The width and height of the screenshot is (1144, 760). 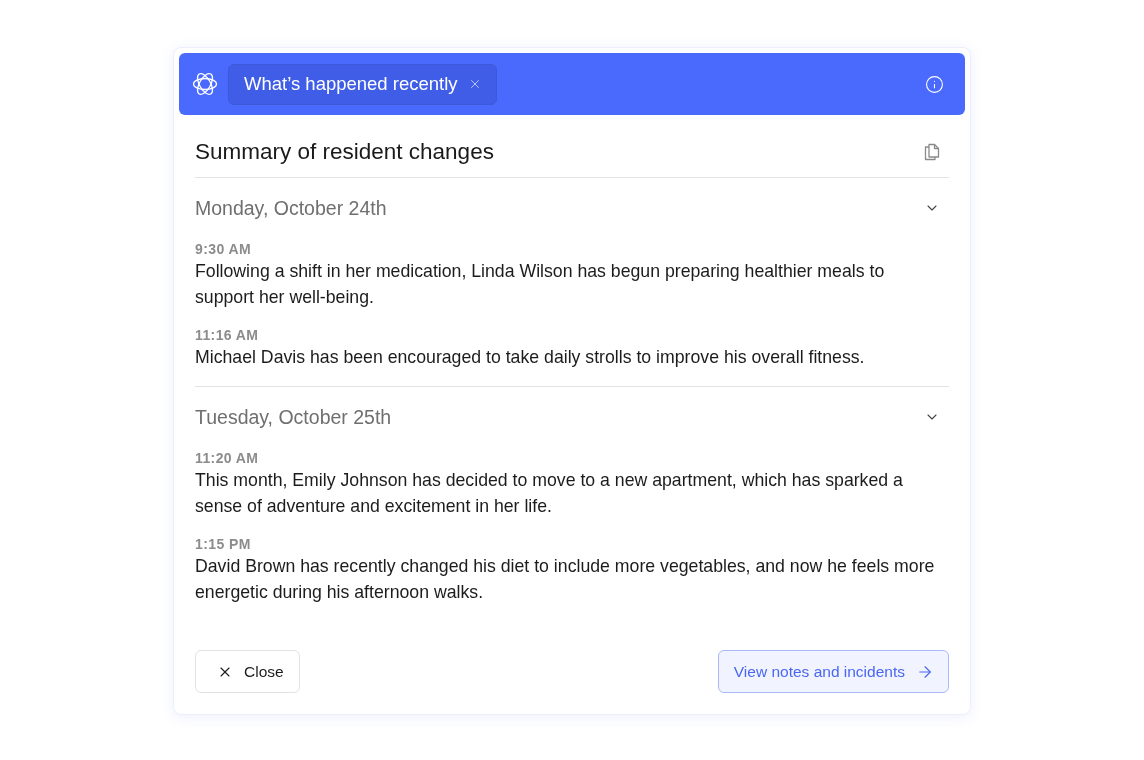 I want to click on chip-label: What’s happened recently, so click(x=351, y=84).